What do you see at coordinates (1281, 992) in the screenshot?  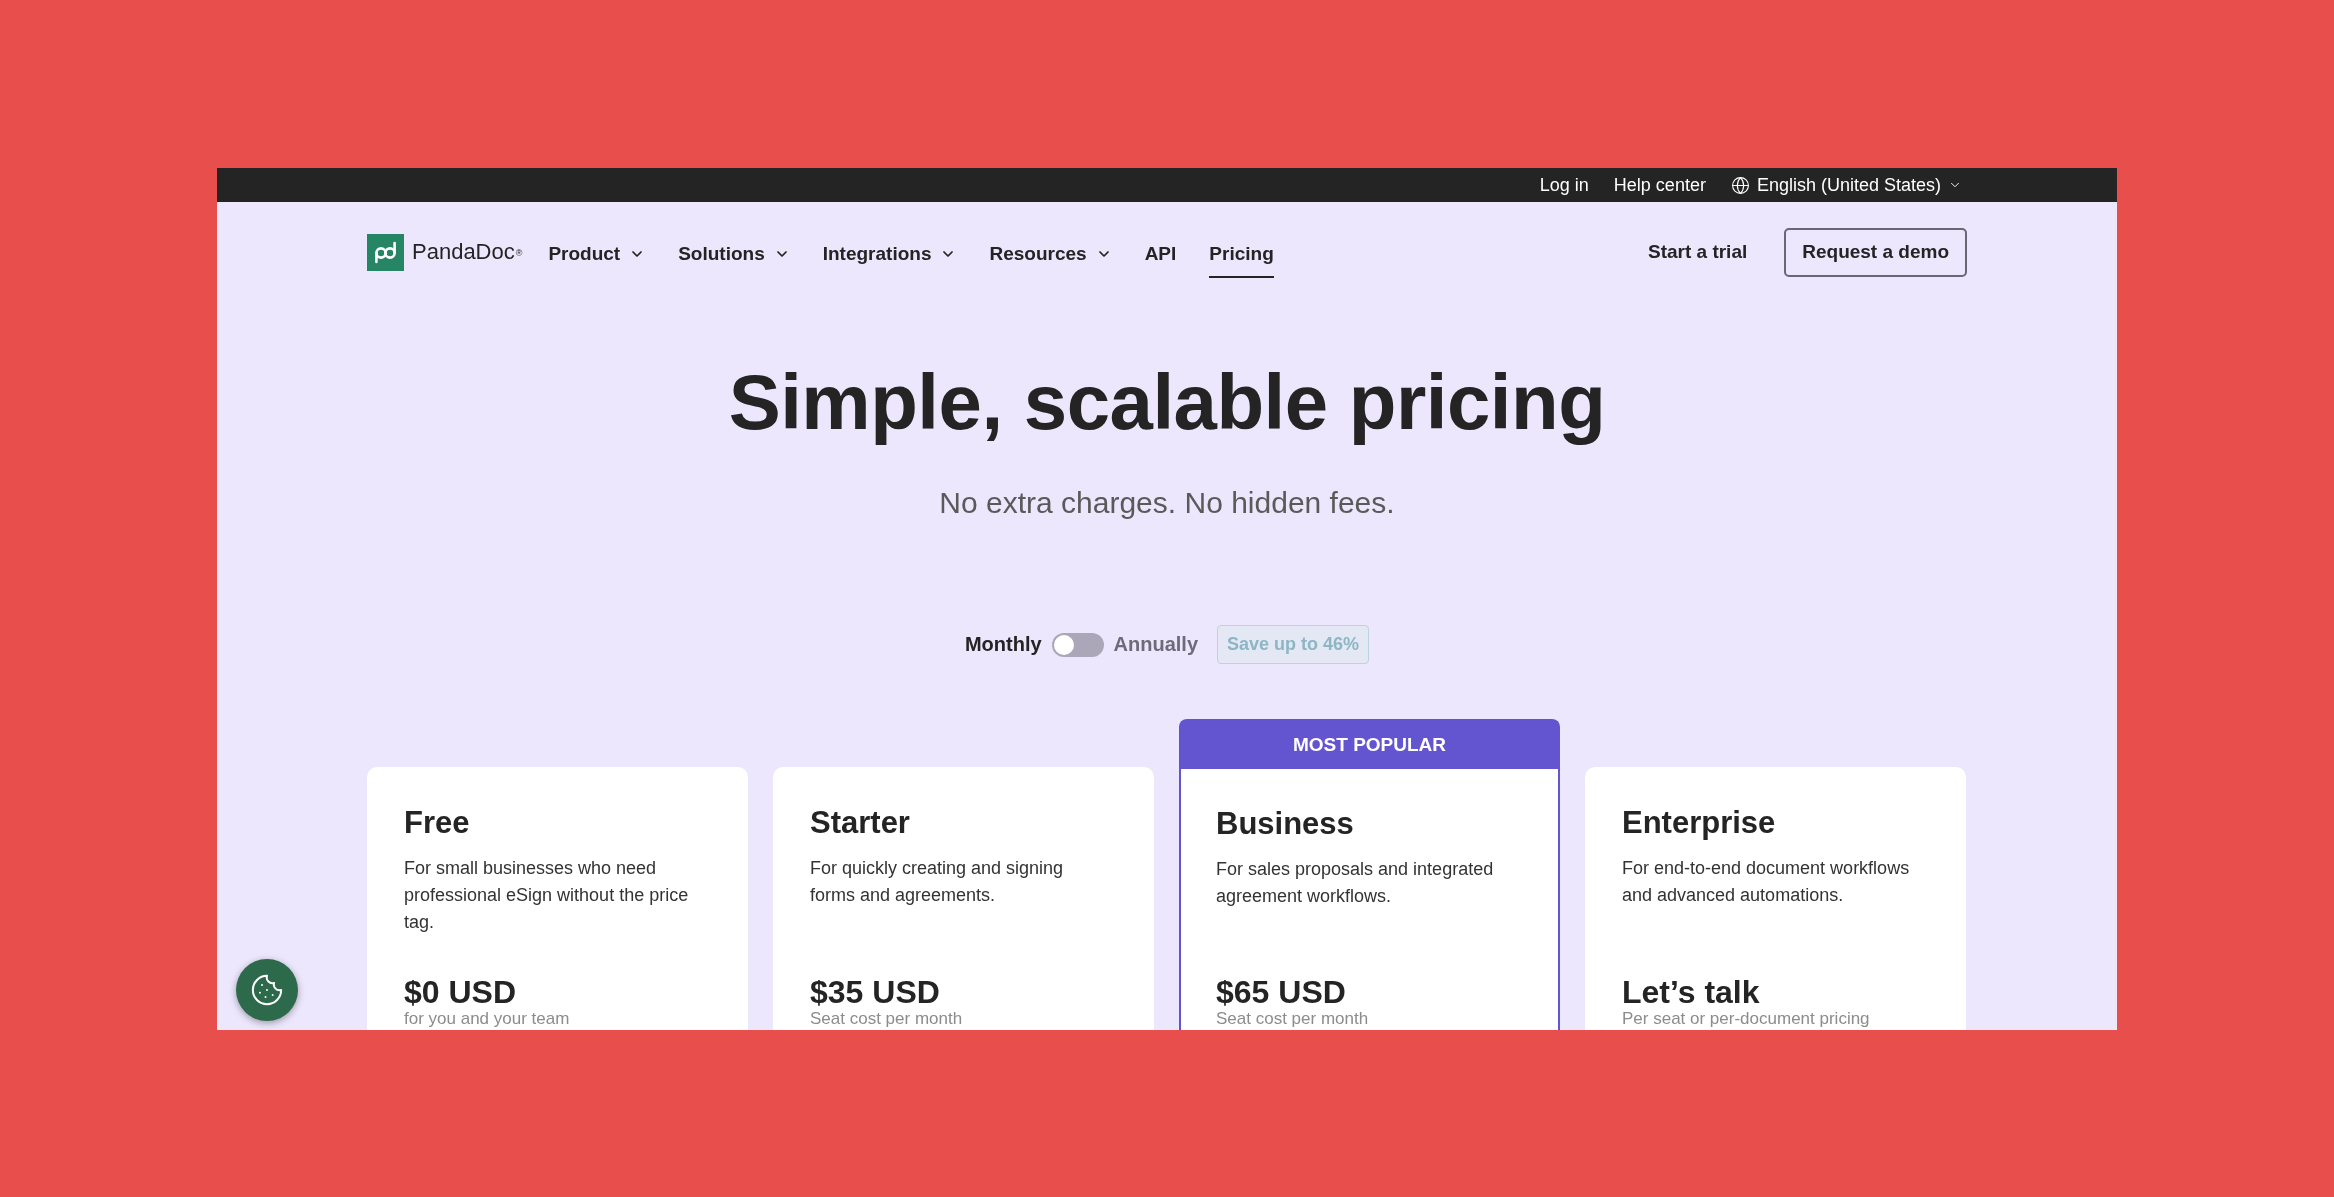 I see `plan-price: $65 USD` at bounding box center [1281, 992].